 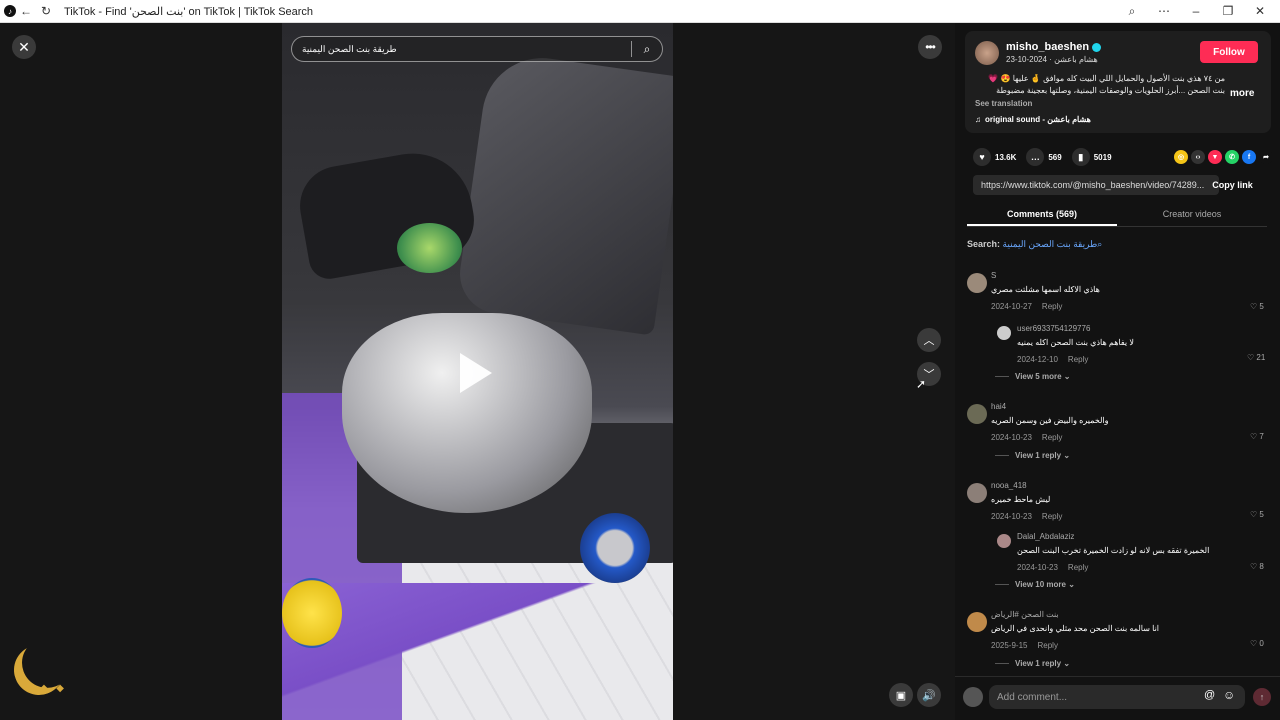 What do you see at coordinates (1055, 157) in the screenshot?
I see `comment-count: 569` at bounding box center [1055, 157].